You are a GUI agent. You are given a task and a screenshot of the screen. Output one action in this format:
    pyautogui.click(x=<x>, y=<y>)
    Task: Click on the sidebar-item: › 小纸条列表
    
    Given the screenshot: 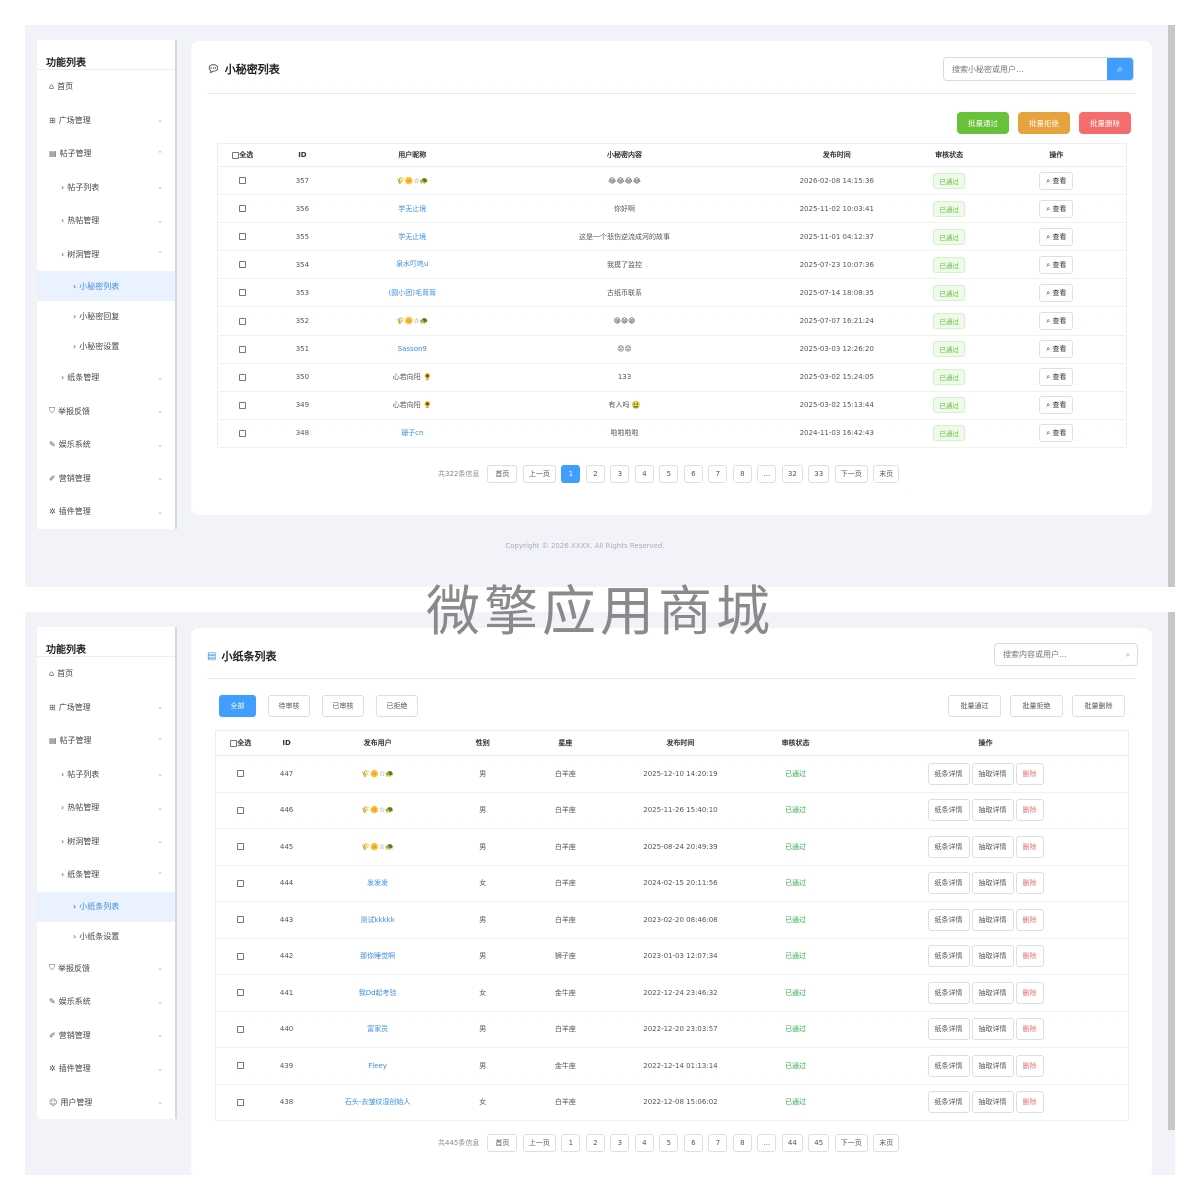 What is the action you would take?
    pyautogui.click(x=106, y=906)
    